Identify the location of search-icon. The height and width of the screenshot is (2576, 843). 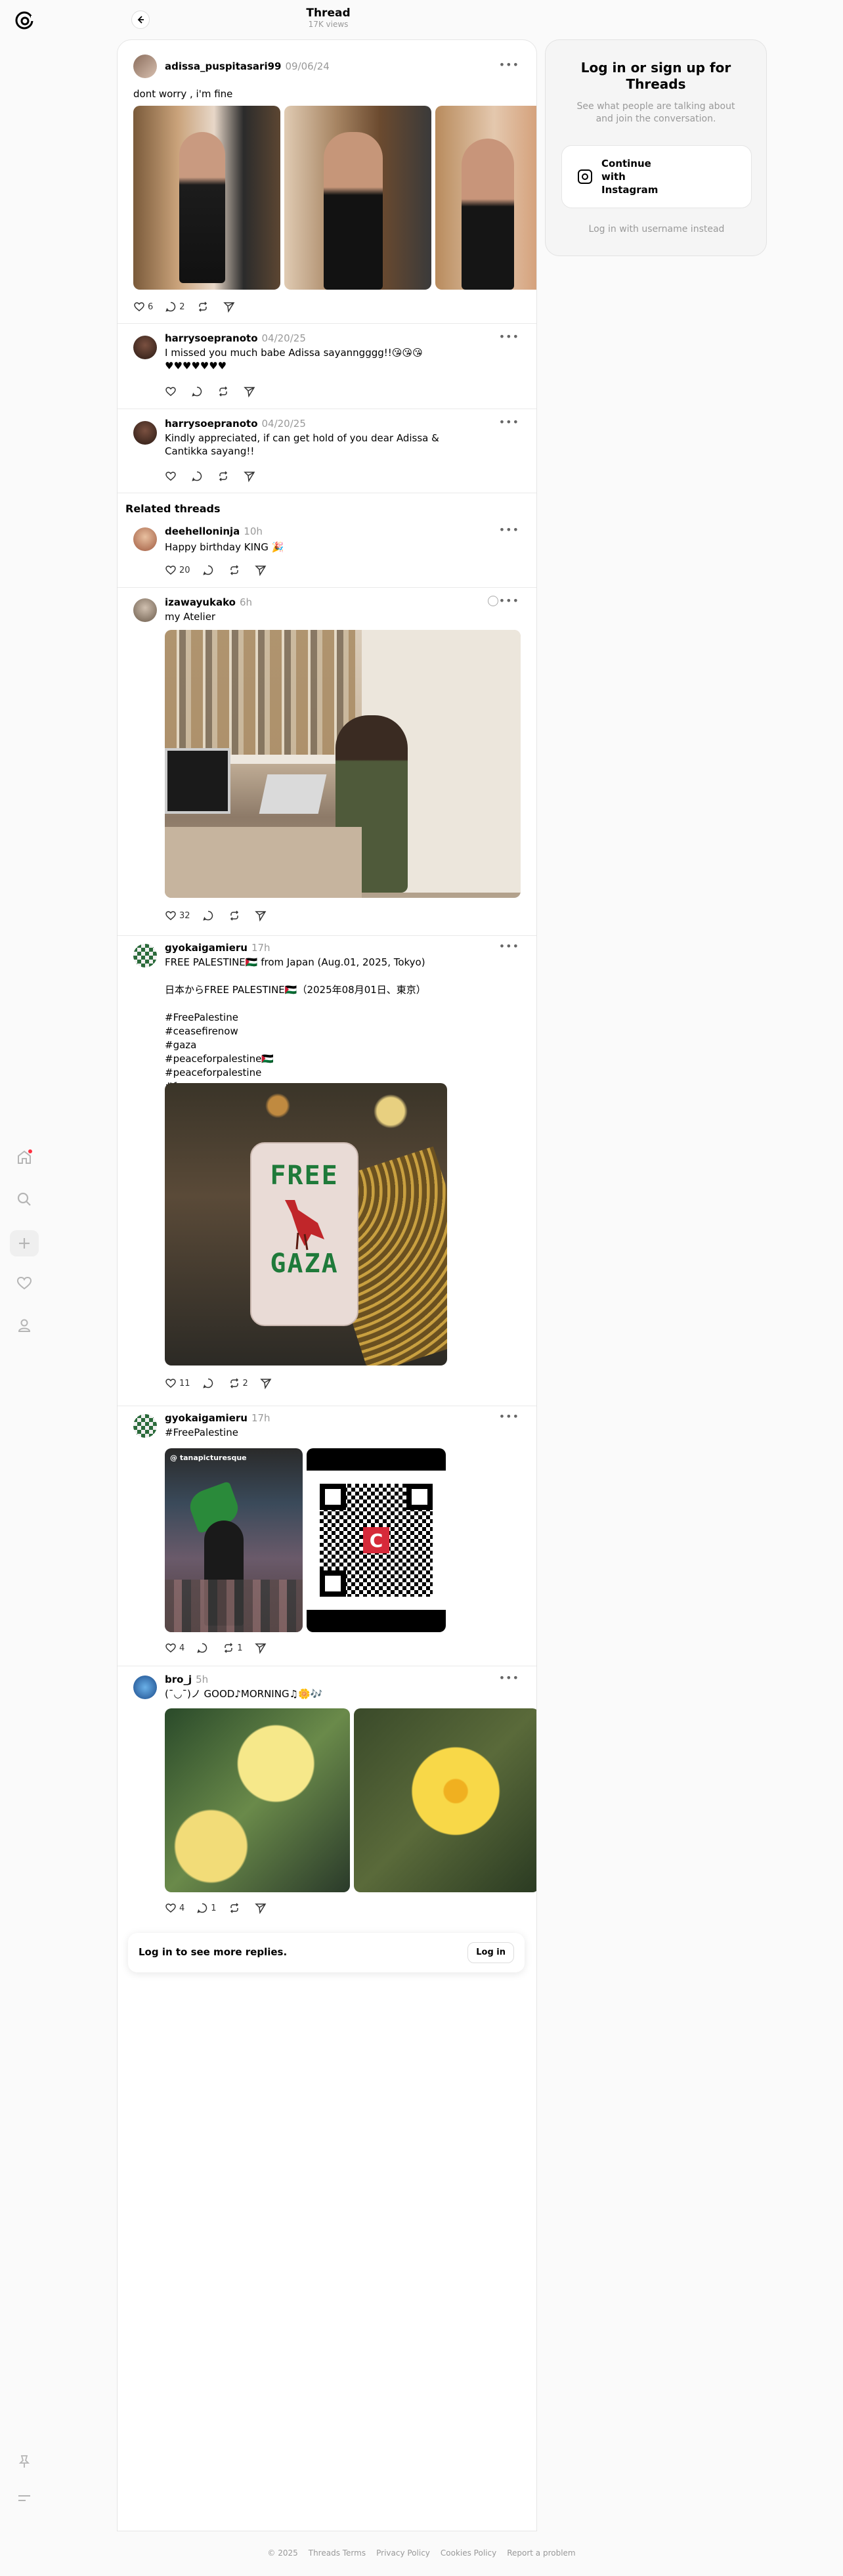
(24, 1199).